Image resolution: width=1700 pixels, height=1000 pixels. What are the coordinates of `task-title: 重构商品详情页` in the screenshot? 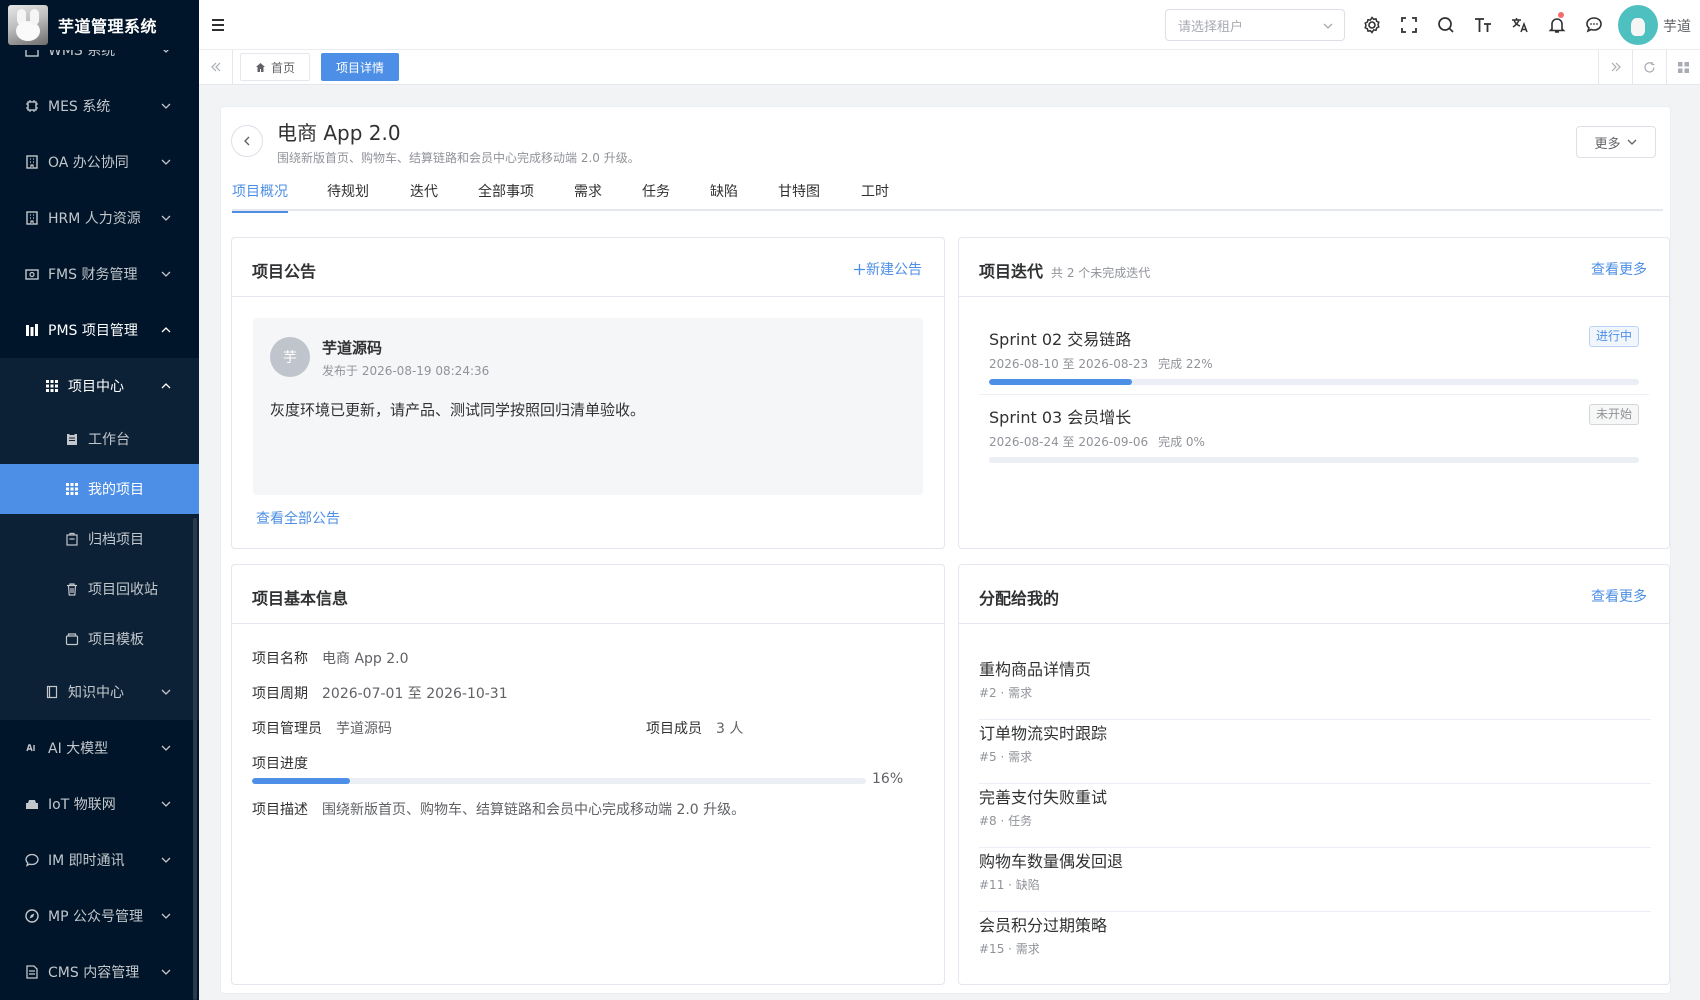 It's located at (1035, 669).